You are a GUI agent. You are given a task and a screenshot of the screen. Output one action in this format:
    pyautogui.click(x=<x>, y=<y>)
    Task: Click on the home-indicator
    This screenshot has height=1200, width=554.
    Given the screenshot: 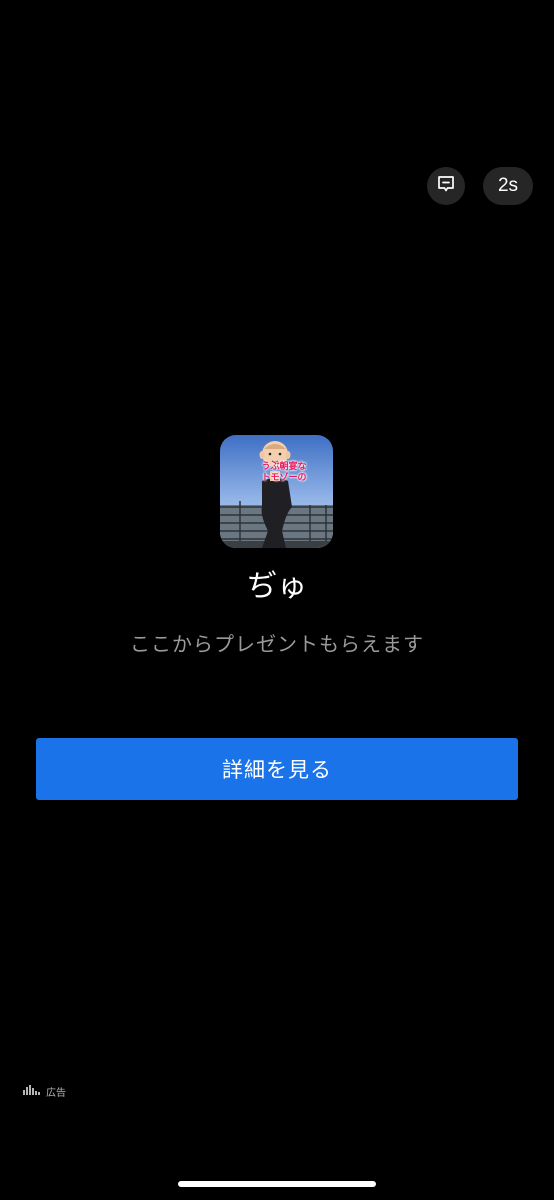 What is the action you would take?
    pyautogui.click(x=277, y=1184)
    